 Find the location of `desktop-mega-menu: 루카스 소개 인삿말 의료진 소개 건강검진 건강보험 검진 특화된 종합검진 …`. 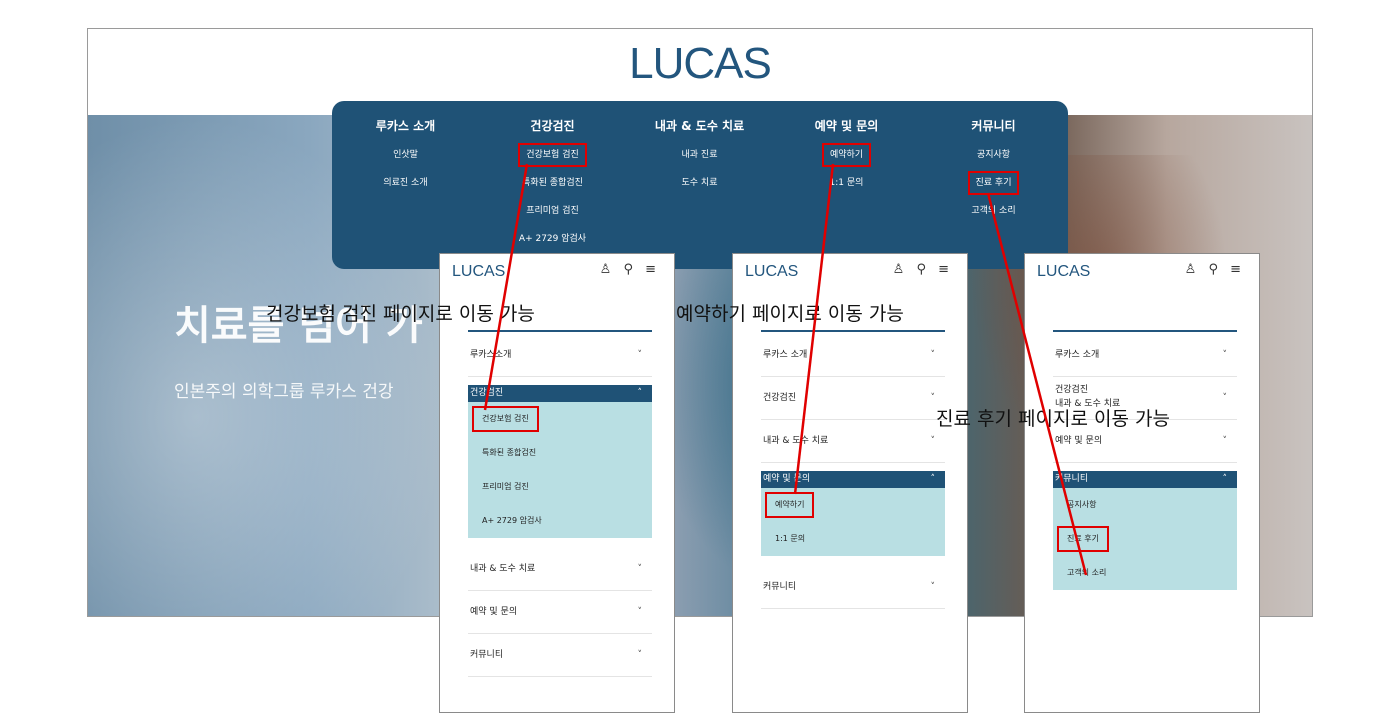

desktop-mega-menu: 루카스 소개 인삿말 의료진 소개 건강검진 건강보험 검진 특화된 종합검진 … is located at coordinates (700, 185).